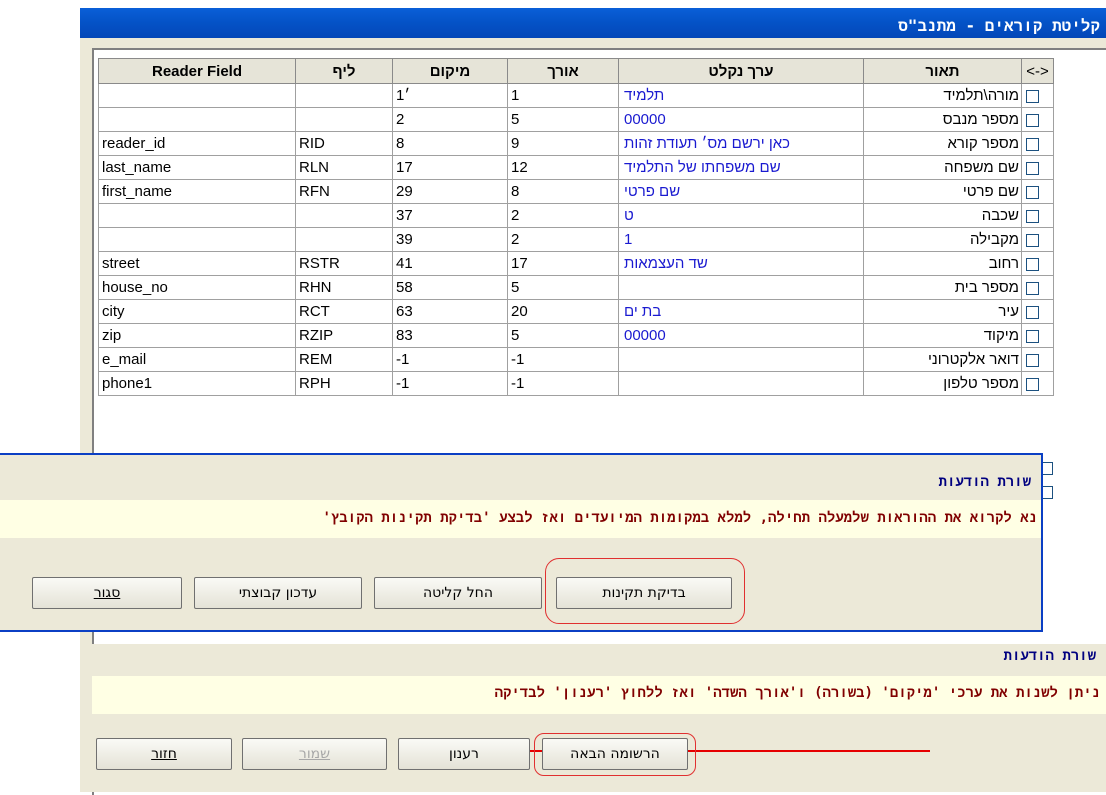 This screenshot has height=795, width=1106. Describe the element at coordinates (942, 191) in the screenshot. I see `description-cell: שם פרטי` at that location.